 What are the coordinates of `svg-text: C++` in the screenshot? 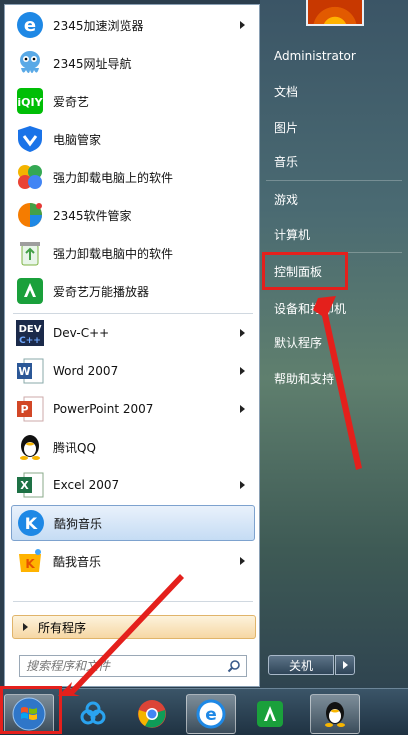 It's located at (30, 341).